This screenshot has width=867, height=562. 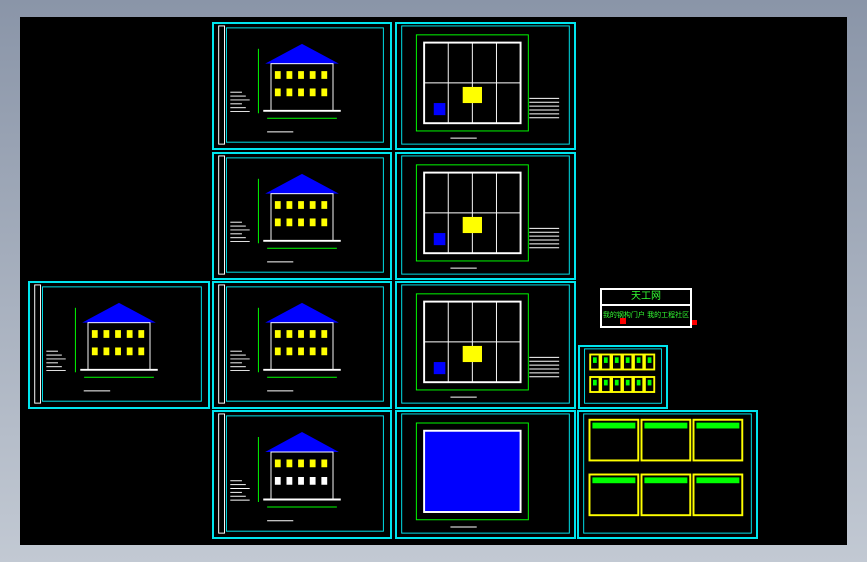 I want to click on drawing-sheet-details, so click(x=667, y=474).